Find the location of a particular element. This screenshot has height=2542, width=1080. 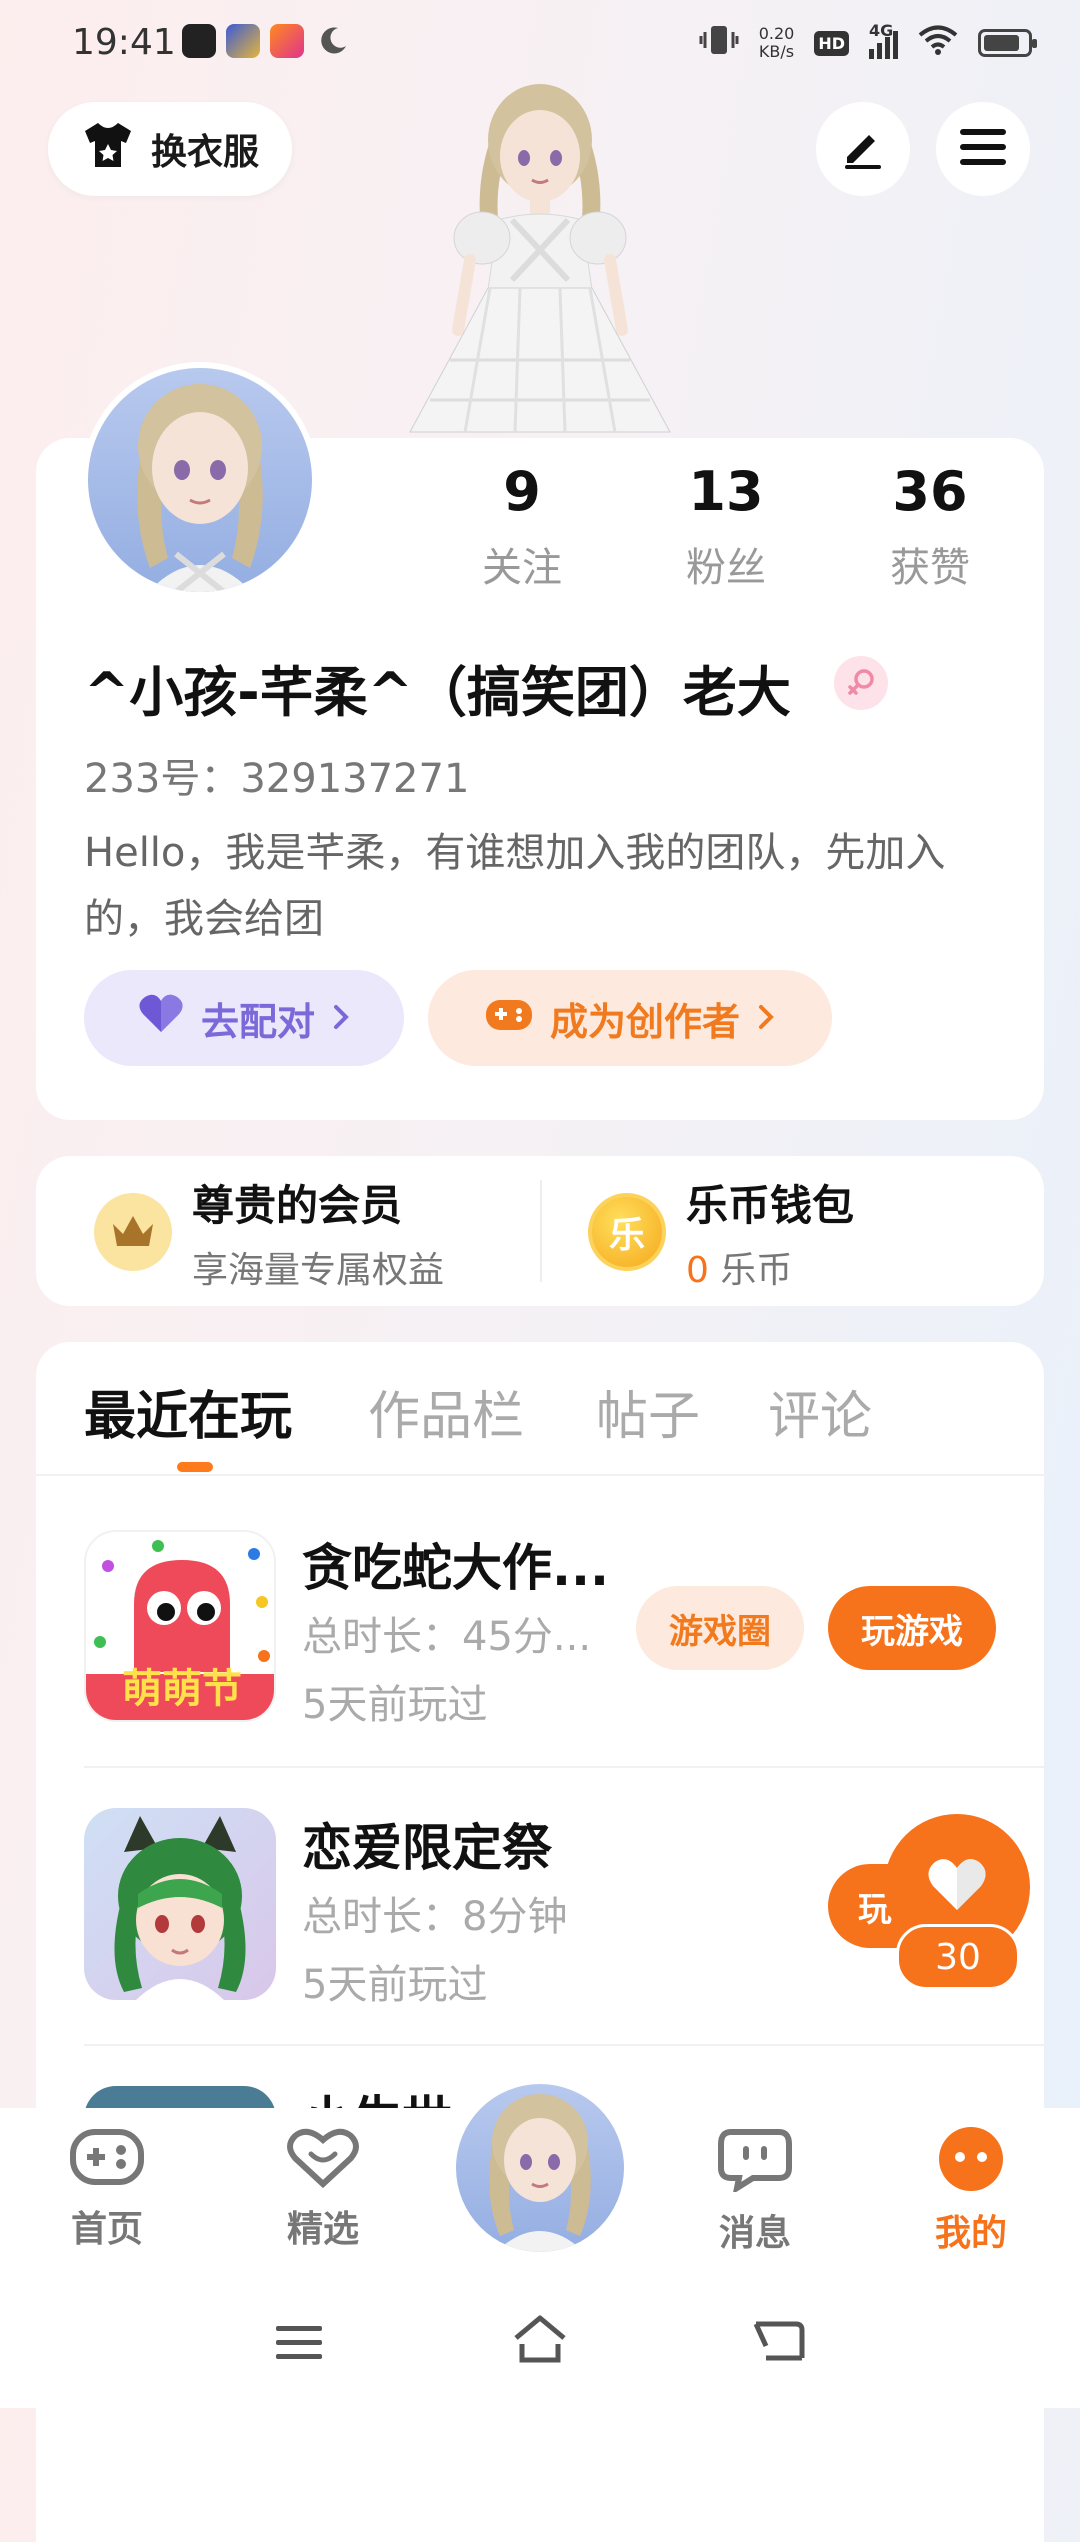

nav-home: 首页 is located at coordinates (107, 2189).